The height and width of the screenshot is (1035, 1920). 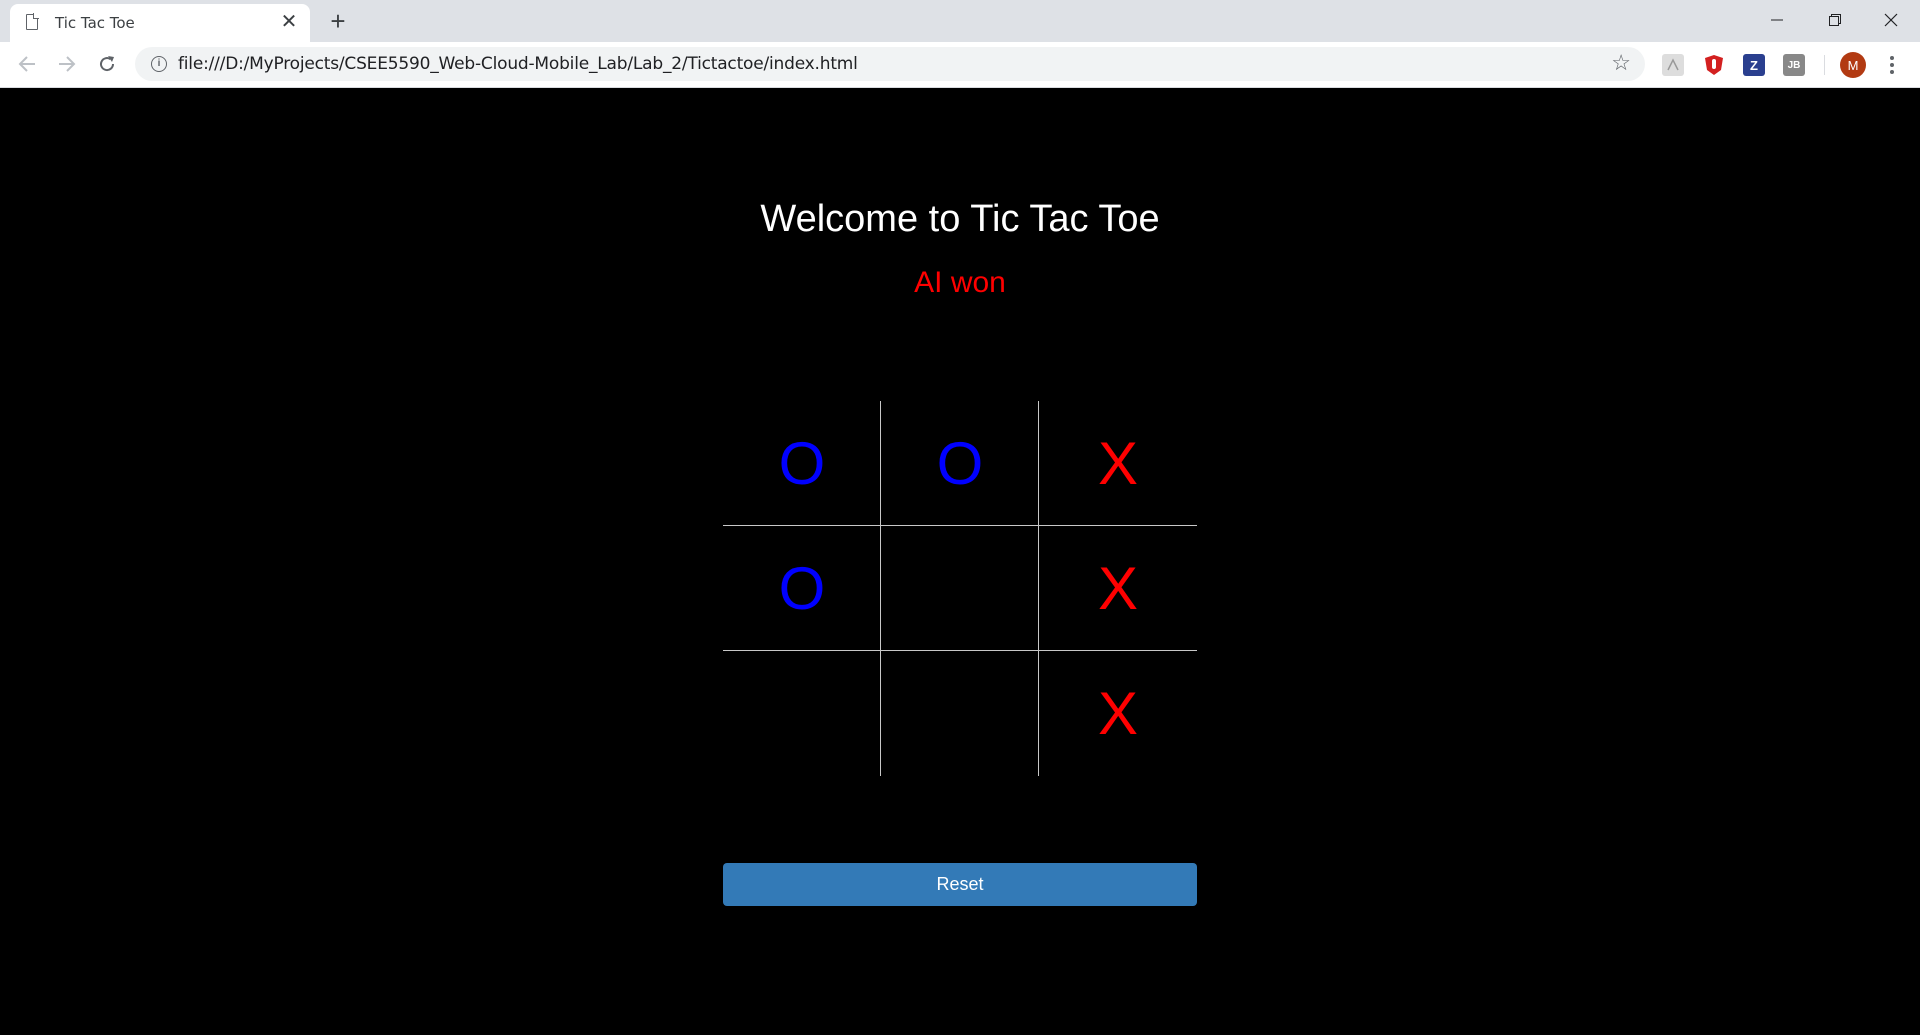 What do you see at coordinates (960, 219) in the screenshot?
I see `page-title: Welcome to Tic Tac Toe` at bounding box center [960, 219].